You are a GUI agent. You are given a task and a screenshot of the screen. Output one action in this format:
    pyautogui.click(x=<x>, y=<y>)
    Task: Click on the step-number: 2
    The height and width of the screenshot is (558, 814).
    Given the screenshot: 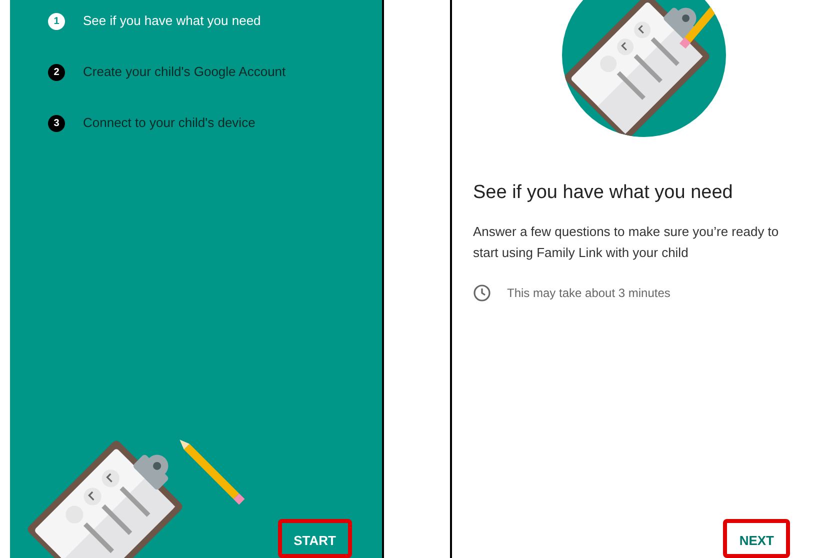 What is the action you would take?
    pyautogui.click(x=56, y=72)
    